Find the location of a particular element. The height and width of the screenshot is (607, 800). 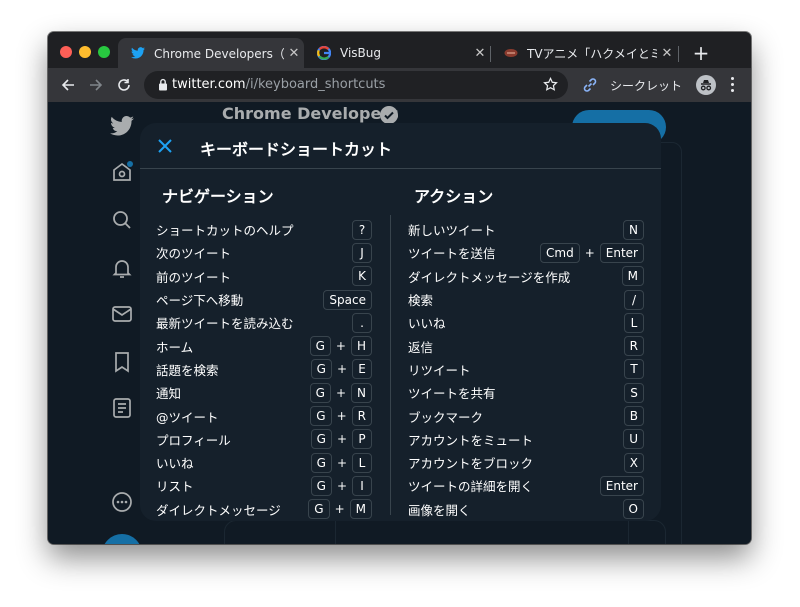

url-text: twitter.com/i/keyboard_shortcuts is located at coordinates (278, 84).